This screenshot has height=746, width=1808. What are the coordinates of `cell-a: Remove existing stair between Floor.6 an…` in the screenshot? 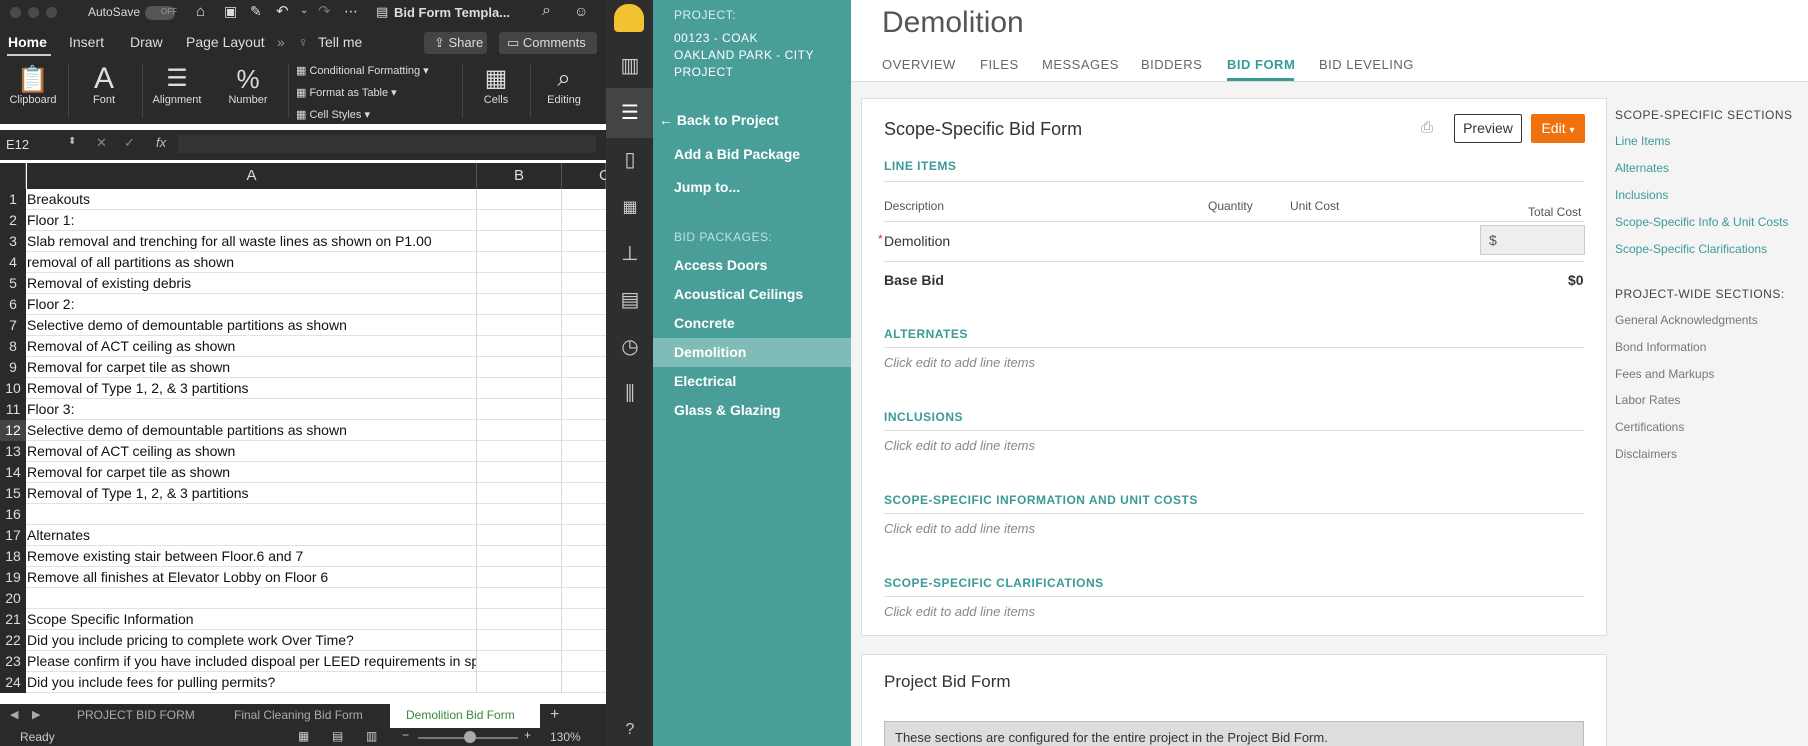 It's located at (252, 556).